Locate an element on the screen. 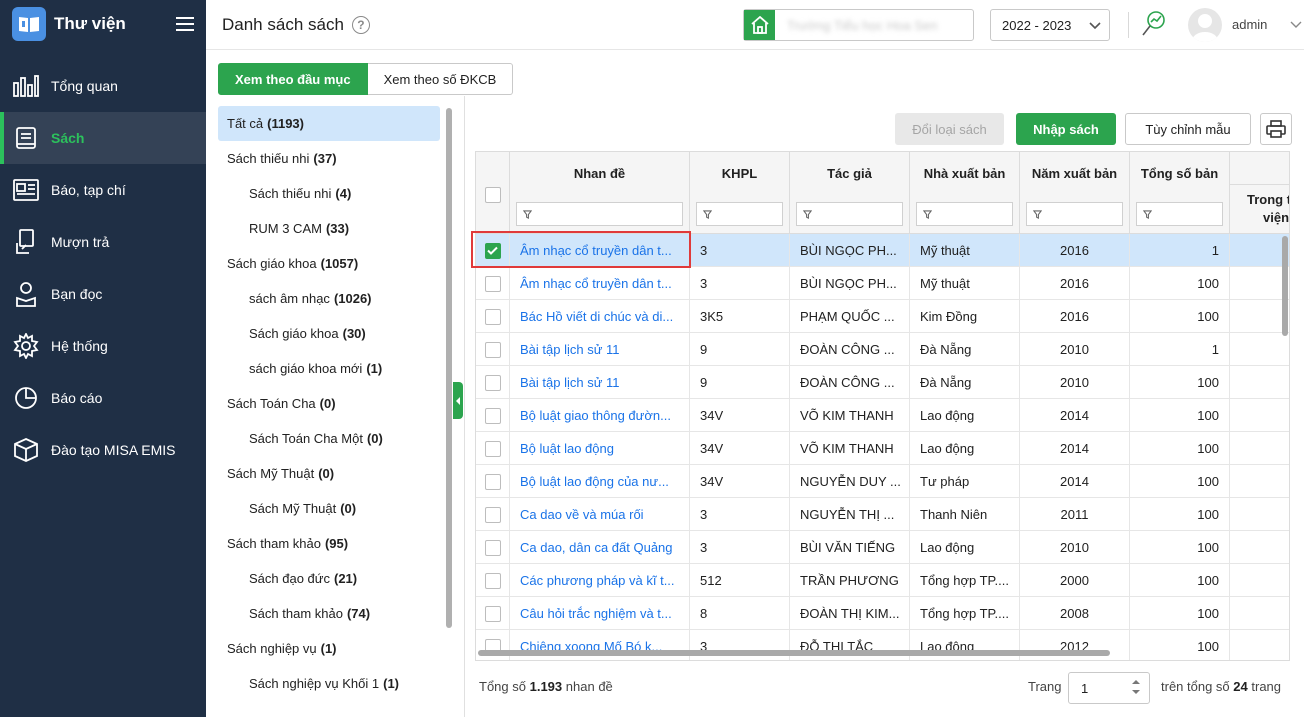  category-item: Sách thiếu nhi (4) is located at coordinates (329, 193).